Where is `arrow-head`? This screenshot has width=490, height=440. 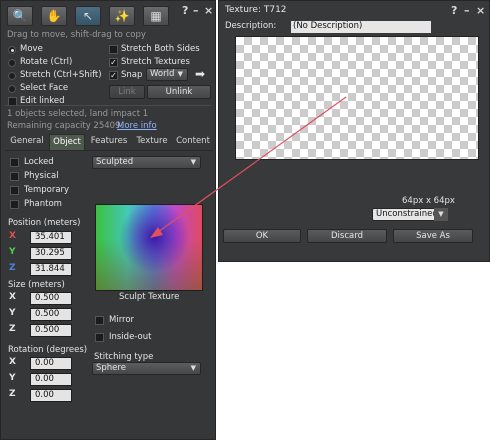 arrow-head is located at coordinates (156, 232).